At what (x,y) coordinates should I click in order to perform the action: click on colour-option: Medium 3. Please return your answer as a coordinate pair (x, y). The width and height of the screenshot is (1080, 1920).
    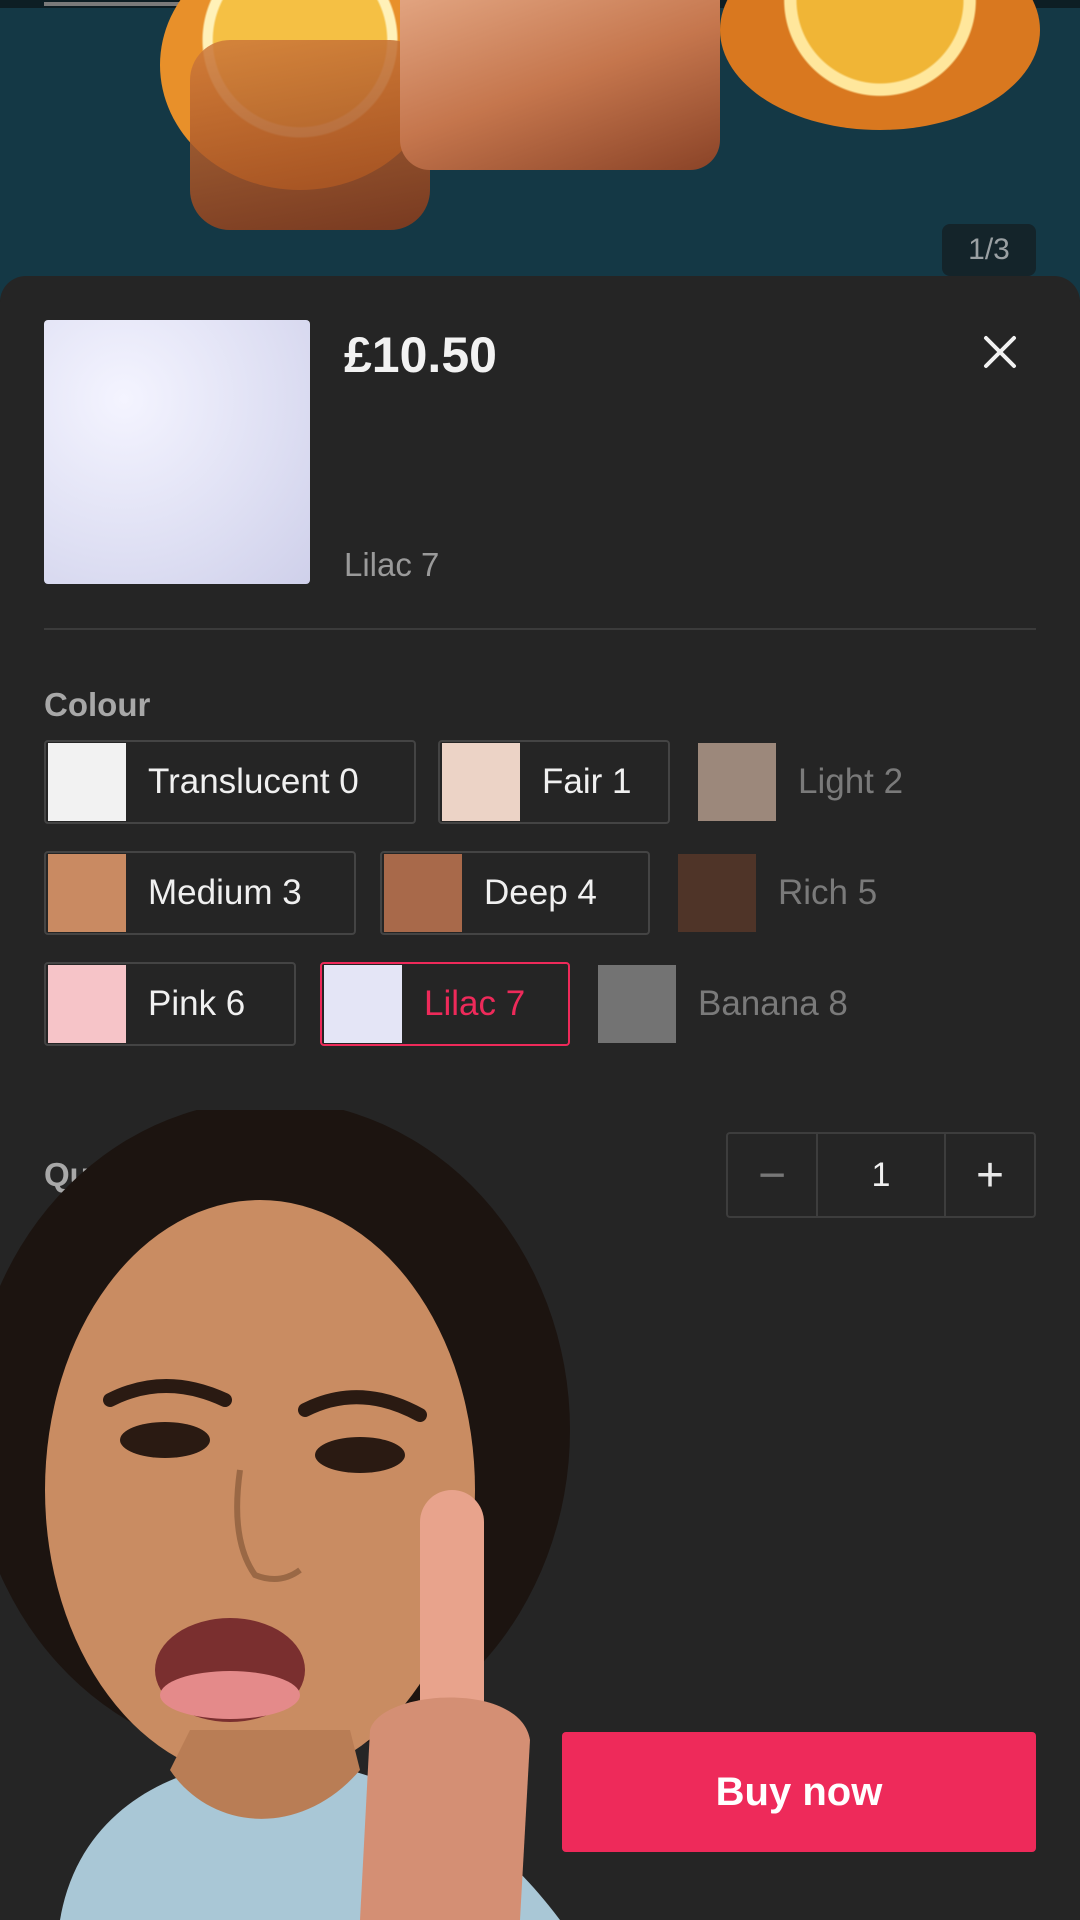
    Looking at the image, I should click on (200, 893).